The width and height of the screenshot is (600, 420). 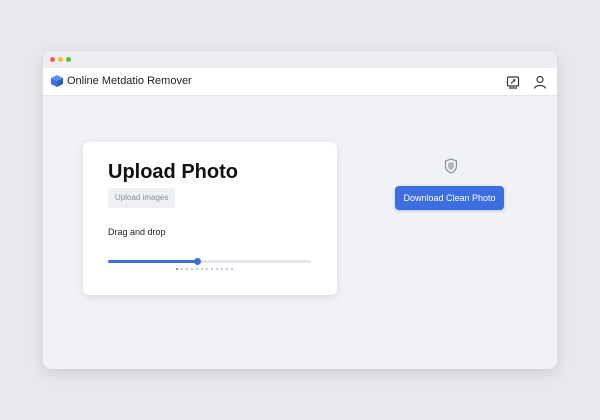 What do you see at coordinates (449, 198) in the screenshot?
I see `download-clean-photo-button: Download Clean Photo` at bounding box center [449, 198].